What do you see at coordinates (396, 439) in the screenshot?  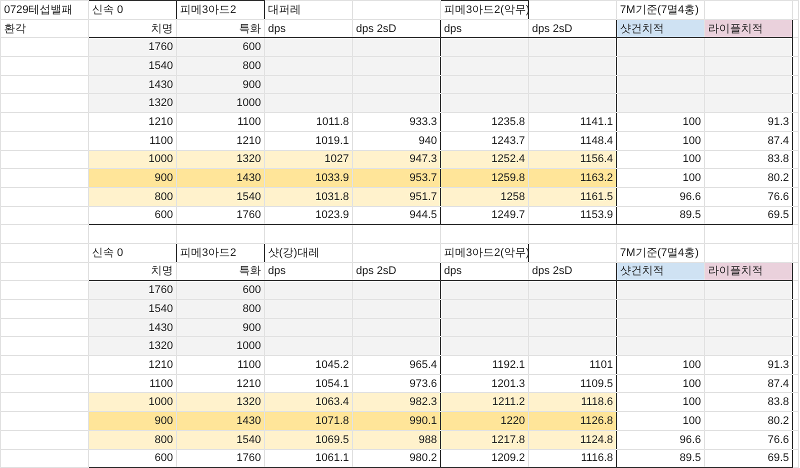 I see `table-cell: 988` at bounding box center [396, 439].